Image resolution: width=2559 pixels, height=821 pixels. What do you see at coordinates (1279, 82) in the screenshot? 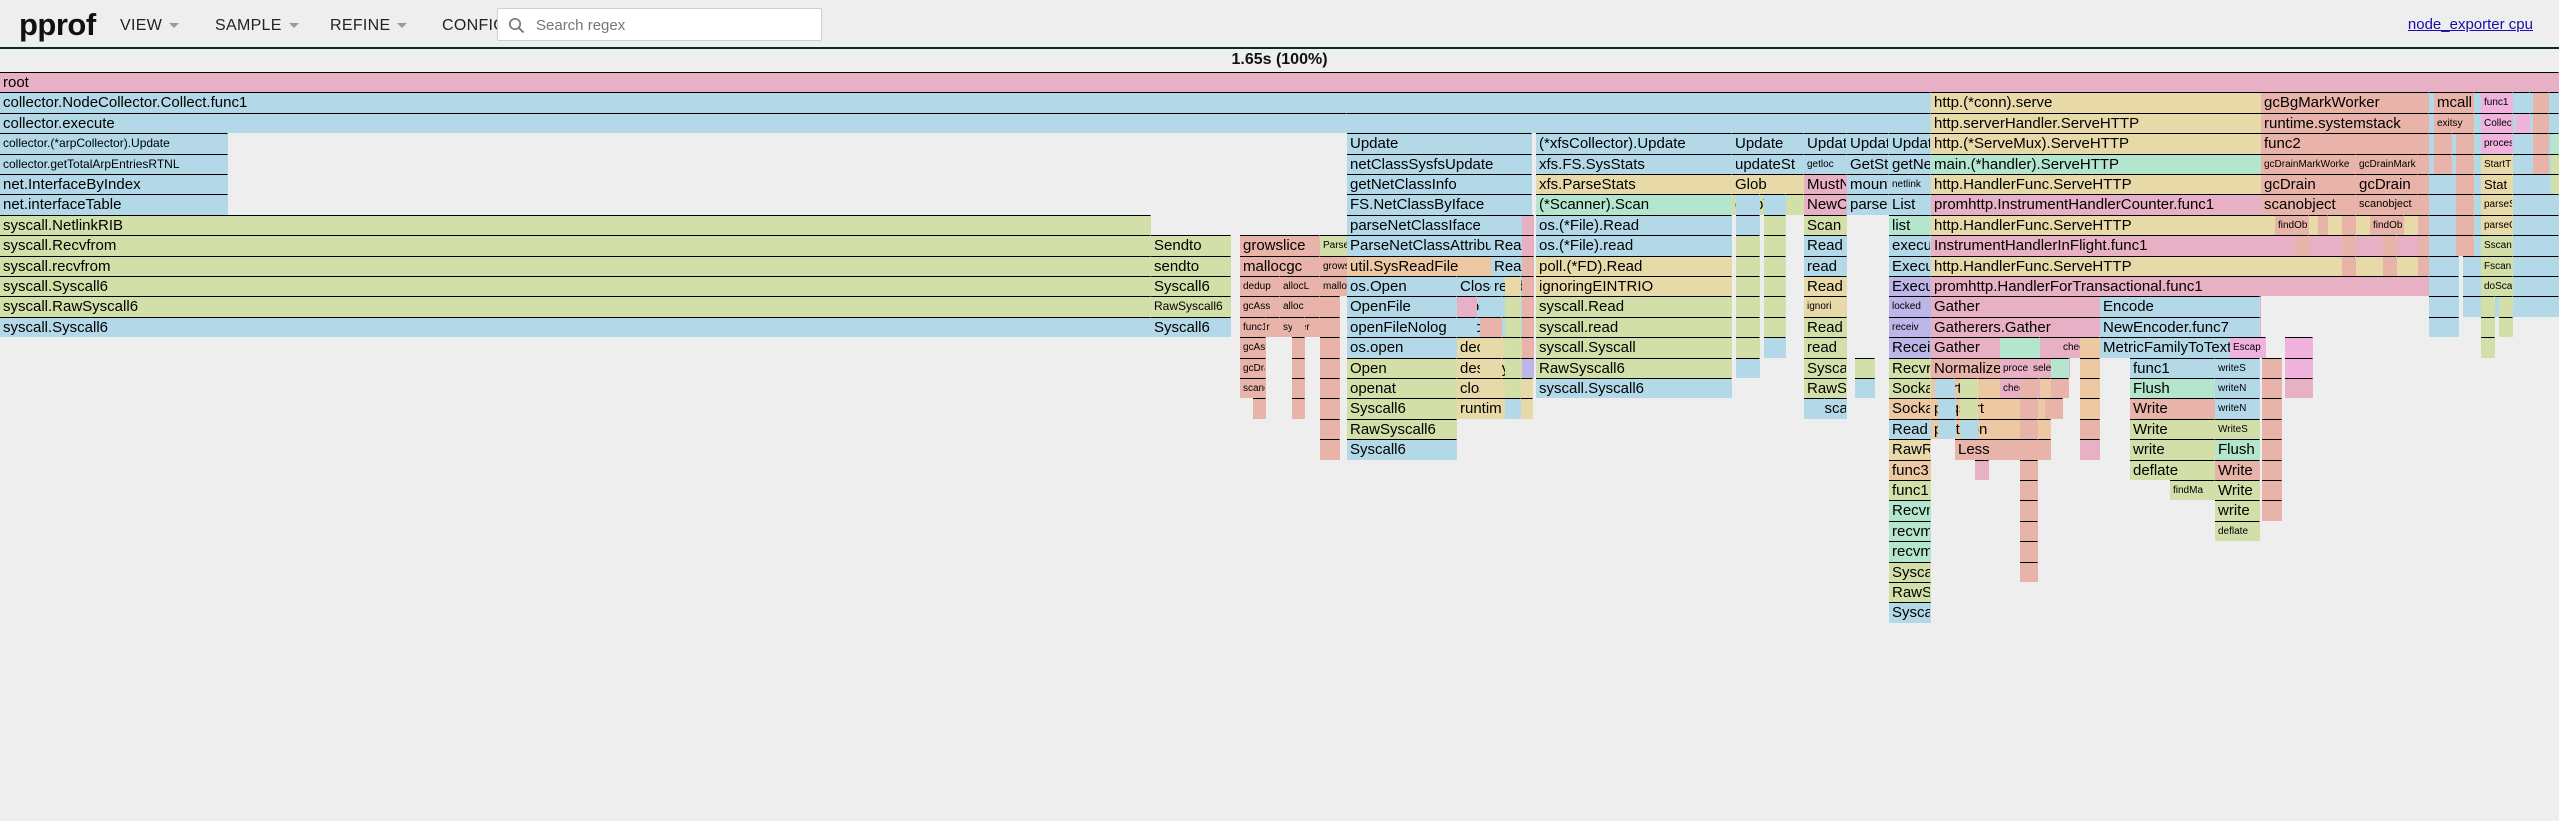
I see `flame-frame: root` at bounding box center [1279, 82].